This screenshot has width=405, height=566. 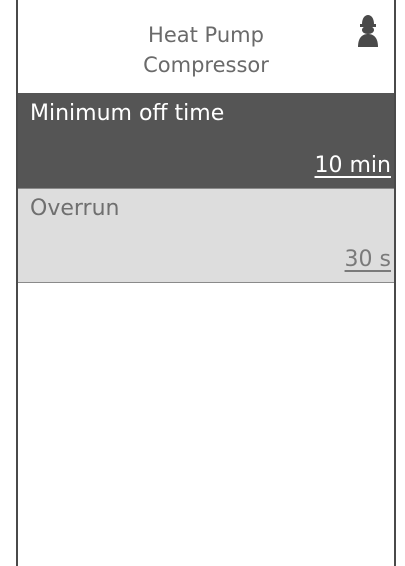 What do you see at coordinates (206, 65) in the screenshot?
I see `page-title-line-2: Compressor` at bounding box center [206, 65].